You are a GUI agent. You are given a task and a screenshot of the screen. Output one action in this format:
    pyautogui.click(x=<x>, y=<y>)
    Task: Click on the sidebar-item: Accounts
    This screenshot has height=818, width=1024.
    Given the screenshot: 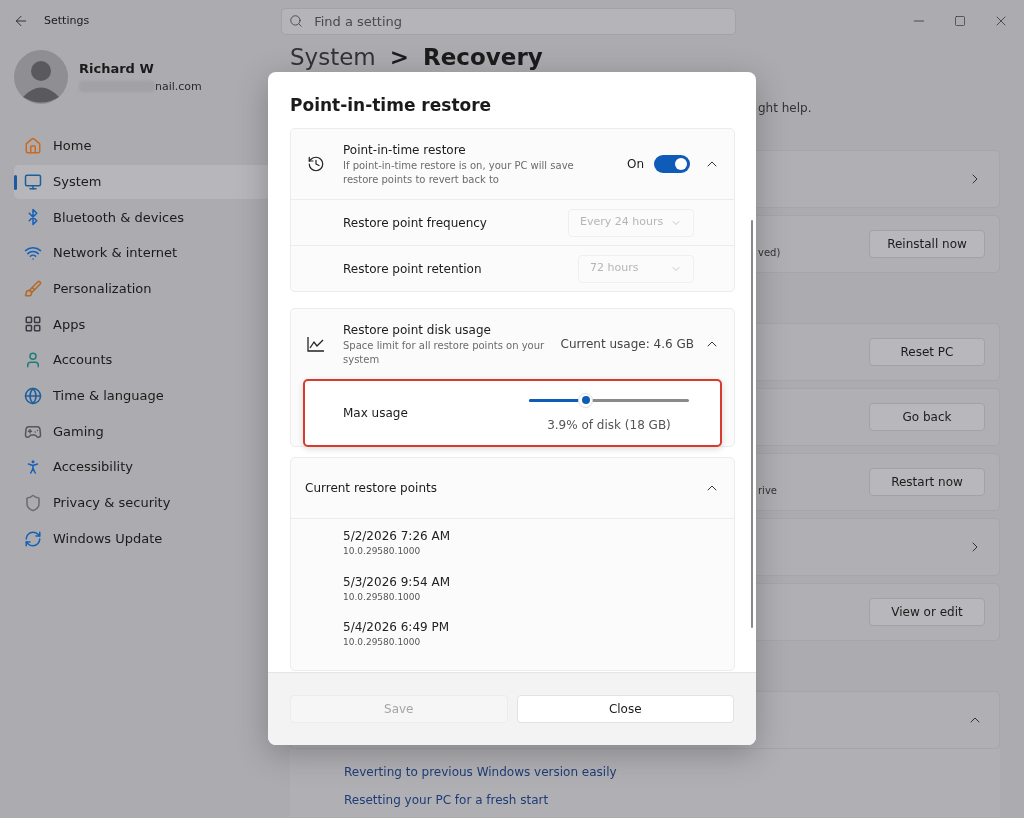 What is the action you would take?
    pyautogui.click(x=142, y=360)
    